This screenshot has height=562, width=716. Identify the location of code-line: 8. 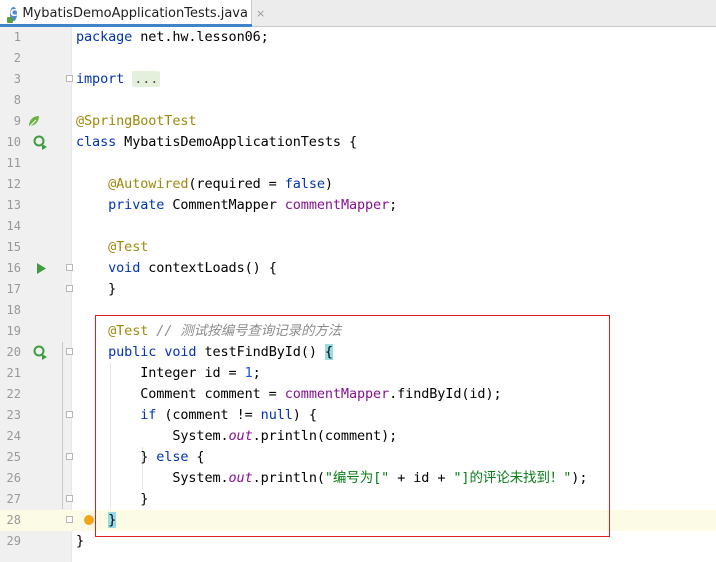
(358, 100).